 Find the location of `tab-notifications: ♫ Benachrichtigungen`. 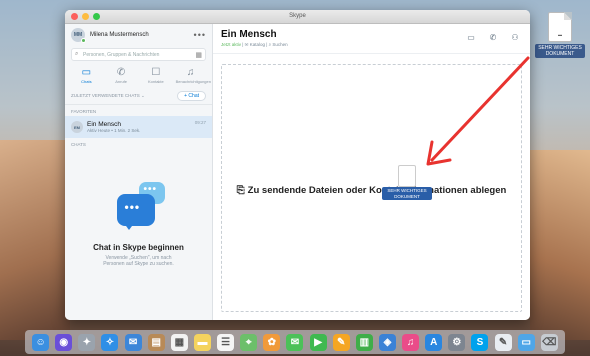

tab-notifications: ♫ Benachrichtigungen is located at coordinates (193, 75).